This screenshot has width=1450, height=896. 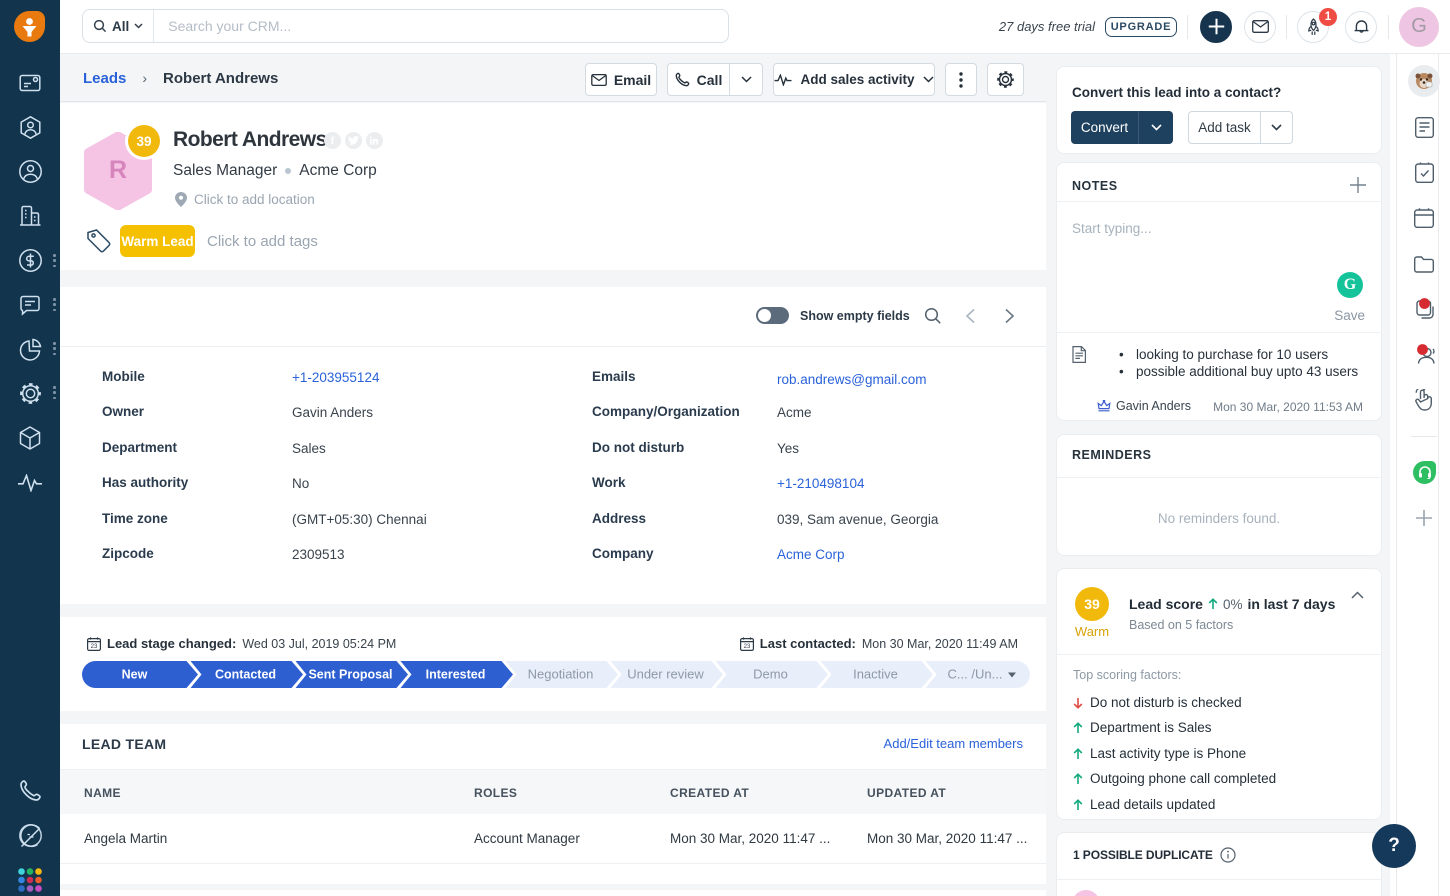 What do you see at coordinates (135, 675) in the screenshot?
I see `svg-text: New` at bounding box center [135, 675].